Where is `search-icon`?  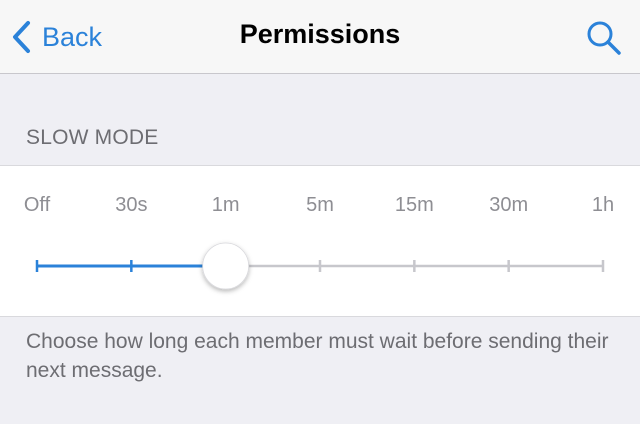 search-icon is located at coordinates (604, 38).